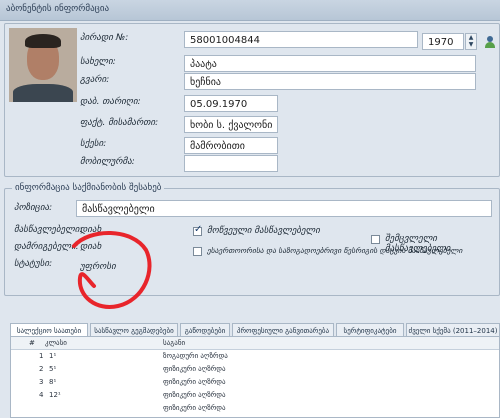 The image size is (500, 418). Describe the element at coordinates (370, 330) in the screenshot. I see `tab-certificates: სერტიფიკატები` at that location.